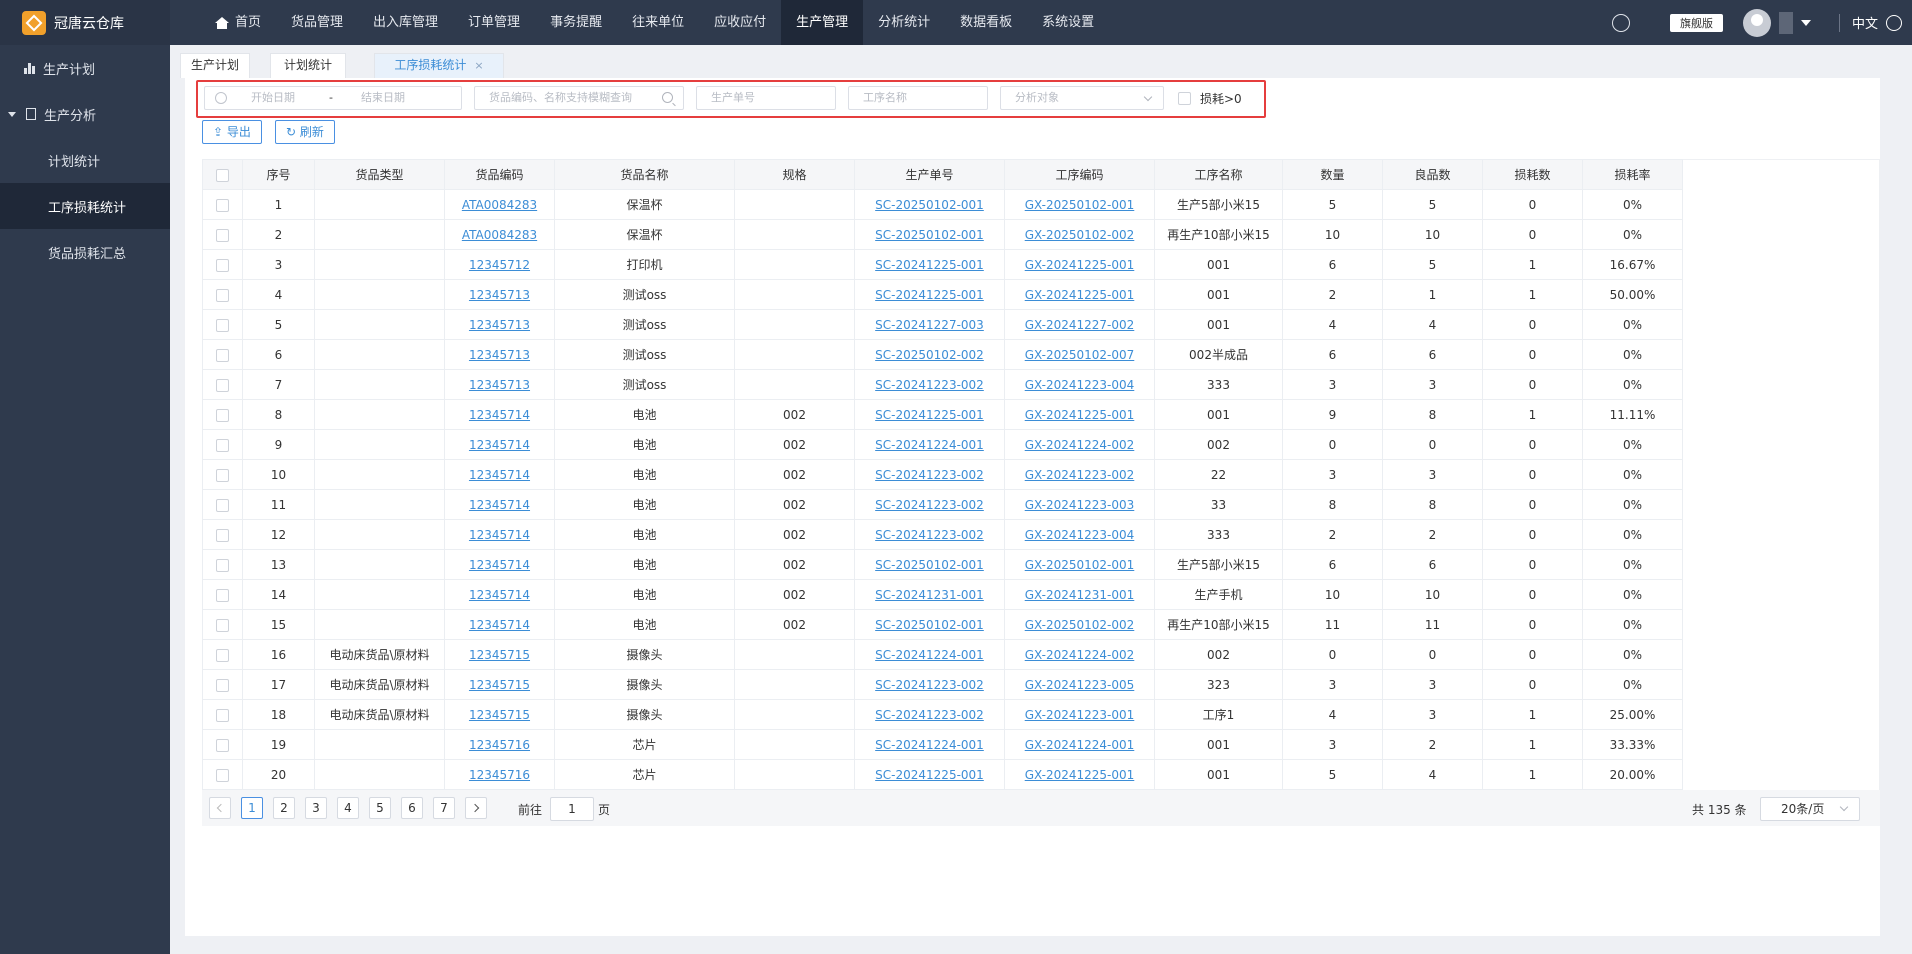 The image size is (1912, 954). Describe the element at coordinates (308, 65) in the screenshot. I see `tab-plan-stats: 计划统计` at that location.